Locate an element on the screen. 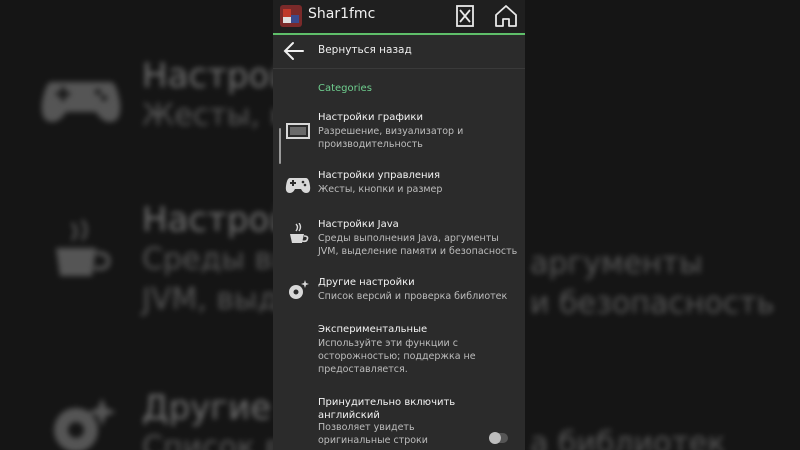 This screenshot has height=450, width=800. item-desc: Жесты, кнопки и размер is located at coordinates (380, 189).